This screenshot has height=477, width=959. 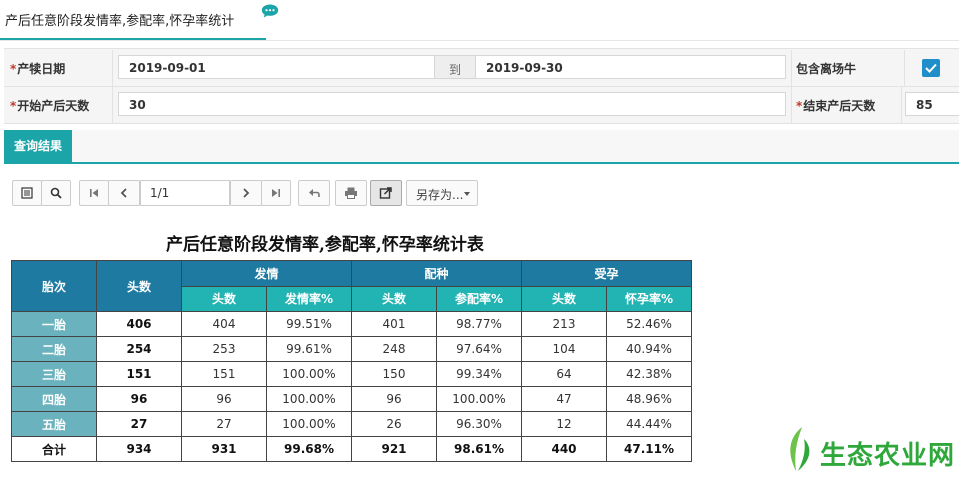 I want to click on first-page-button, so click(x=94, y=193).